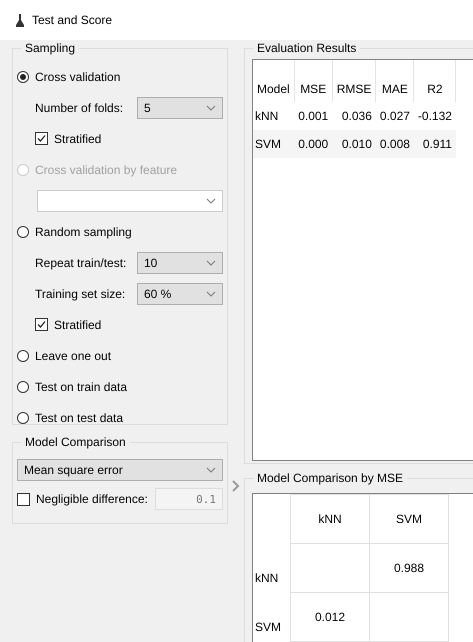  What do you see at coordinates (354, 81) in the screenshot?
I see `column-header: RMSE` at bounding box center [354, 81].